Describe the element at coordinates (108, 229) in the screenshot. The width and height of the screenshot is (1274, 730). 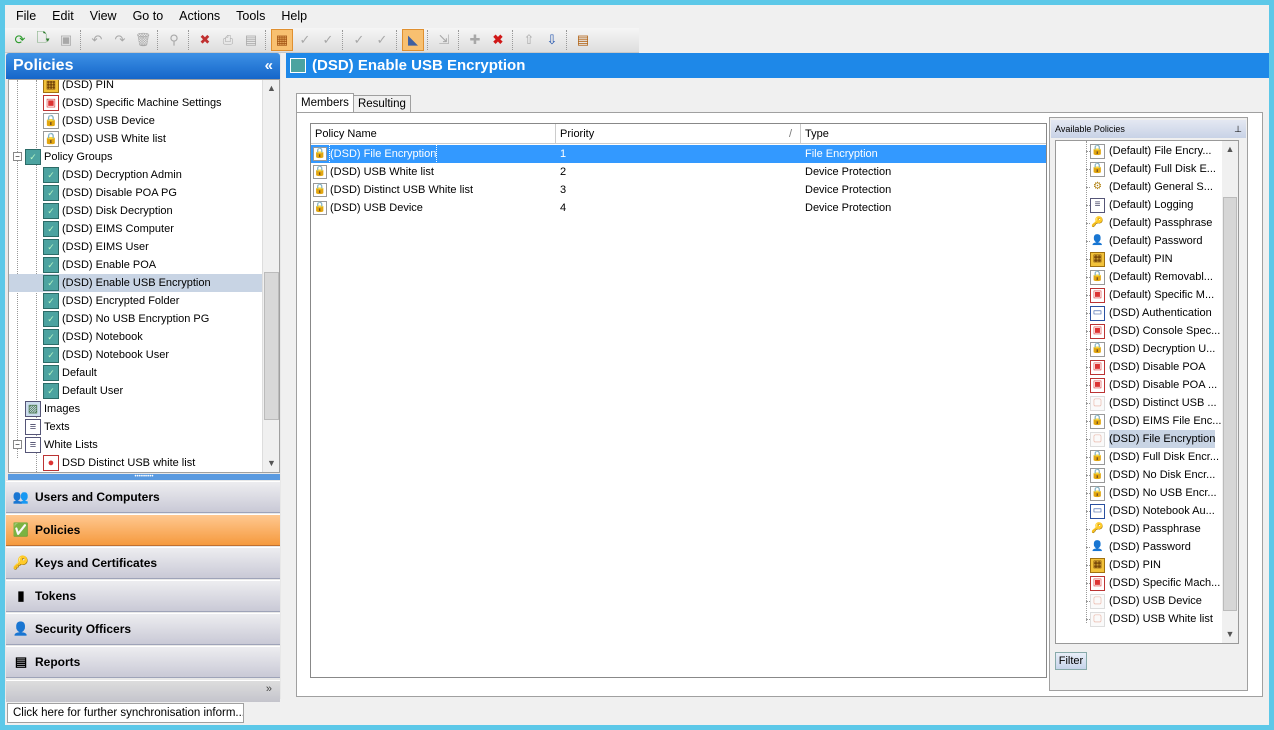
I see `tree-node: ✓ (DSD) EIMS Computer` at that location.